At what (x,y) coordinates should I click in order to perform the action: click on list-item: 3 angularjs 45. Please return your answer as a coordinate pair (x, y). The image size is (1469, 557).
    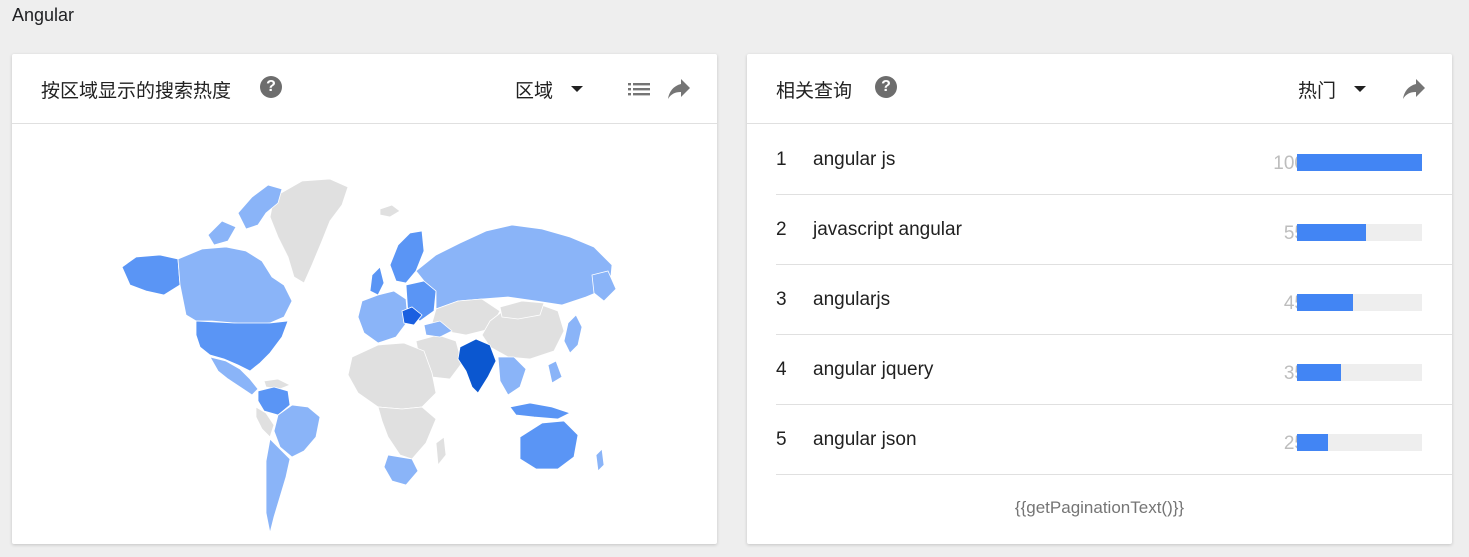
    Looking at the image, I should click on (1114, 300).